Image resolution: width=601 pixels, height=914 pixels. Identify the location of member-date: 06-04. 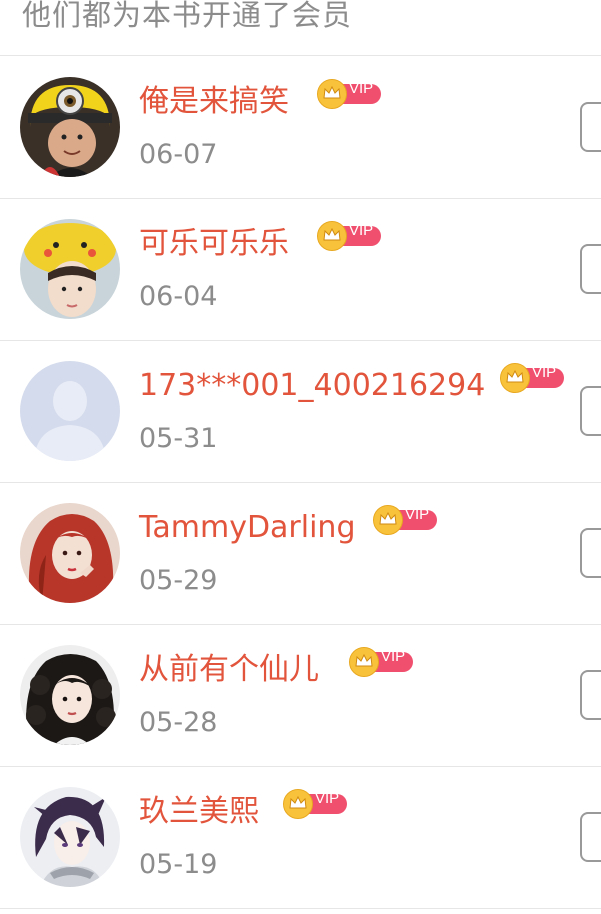
(178, 296).